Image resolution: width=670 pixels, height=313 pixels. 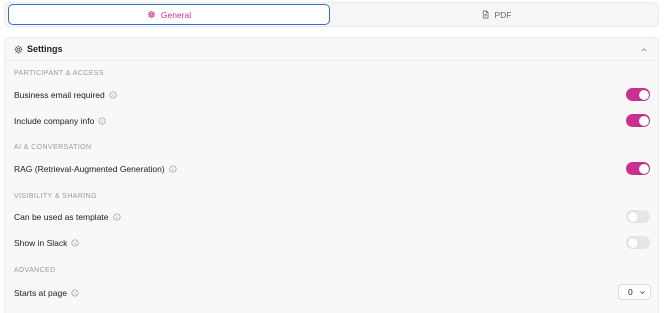 What do you see at coordinates (59, 95) in the screenshot?
I see `setting-label: Business email required` at bounding box center [59, 95].